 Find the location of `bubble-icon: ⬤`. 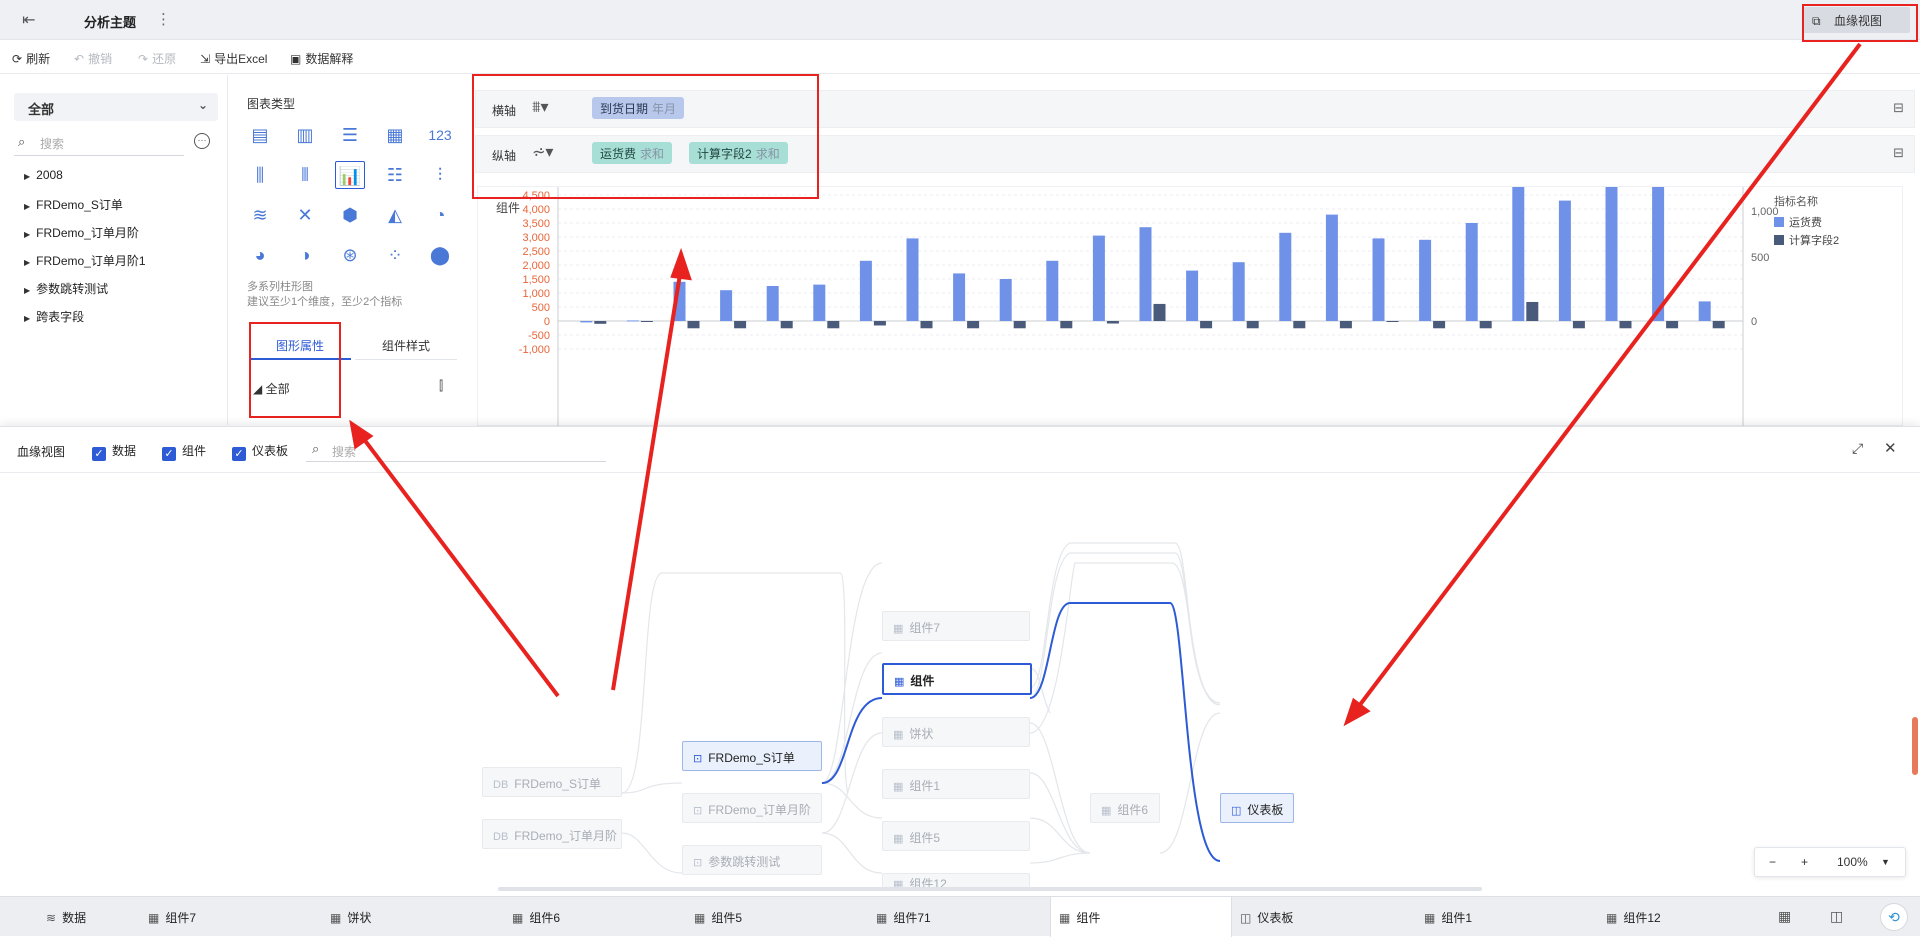

bubble-icon: ⬤ is located at coordinates (440, 255).